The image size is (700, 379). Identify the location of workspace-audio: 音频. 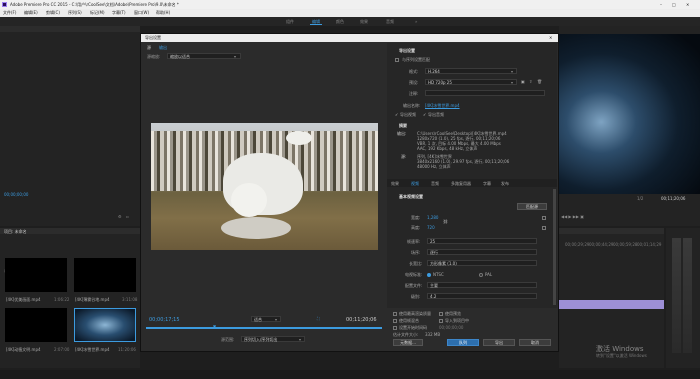
(390, 22).